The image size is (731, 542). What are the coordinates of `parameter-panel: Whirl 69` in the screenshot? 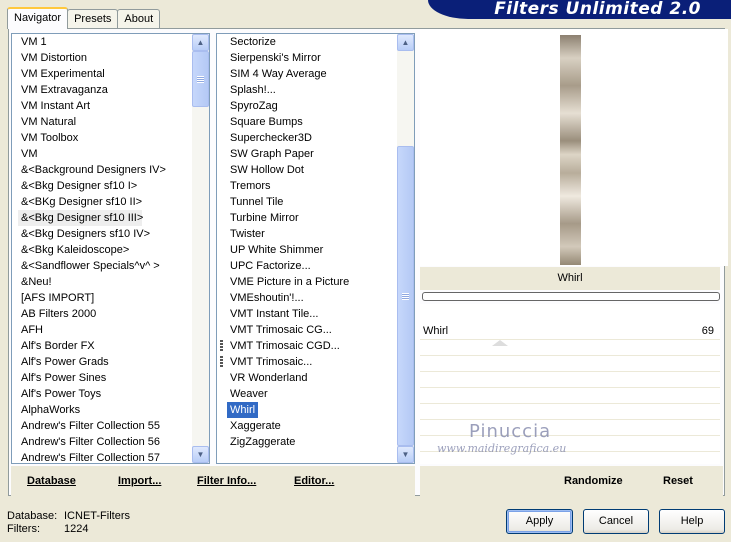 It's located at (570, 386).